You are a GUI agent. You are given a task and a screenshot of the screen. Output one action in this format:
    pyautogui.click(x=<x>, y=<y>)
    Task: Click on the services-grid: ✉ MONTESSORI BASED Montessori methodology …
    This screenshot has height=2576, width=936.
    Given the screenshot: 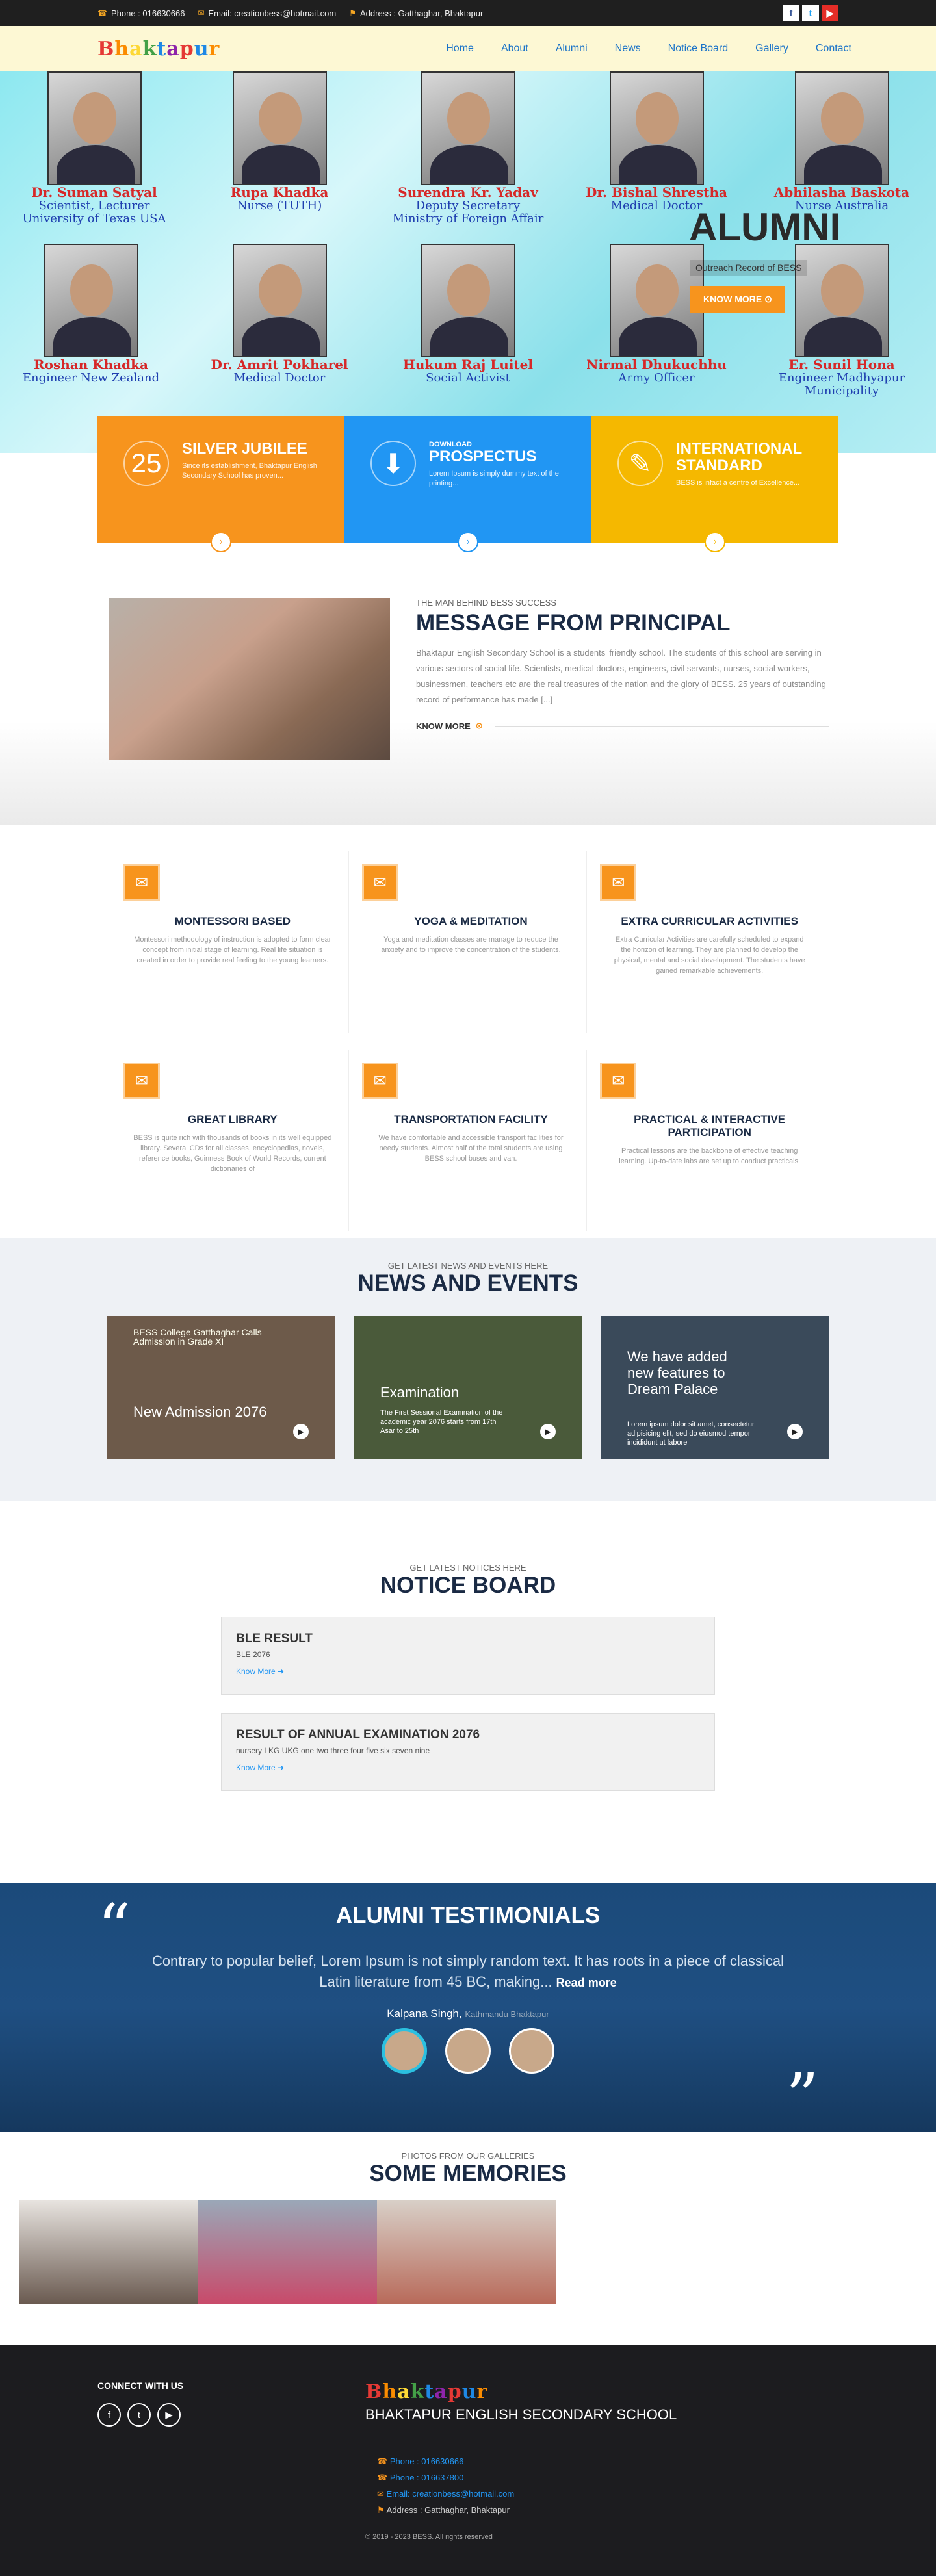 What is the action you would take?
    pyautogui.click(x=468, y=1041)
    